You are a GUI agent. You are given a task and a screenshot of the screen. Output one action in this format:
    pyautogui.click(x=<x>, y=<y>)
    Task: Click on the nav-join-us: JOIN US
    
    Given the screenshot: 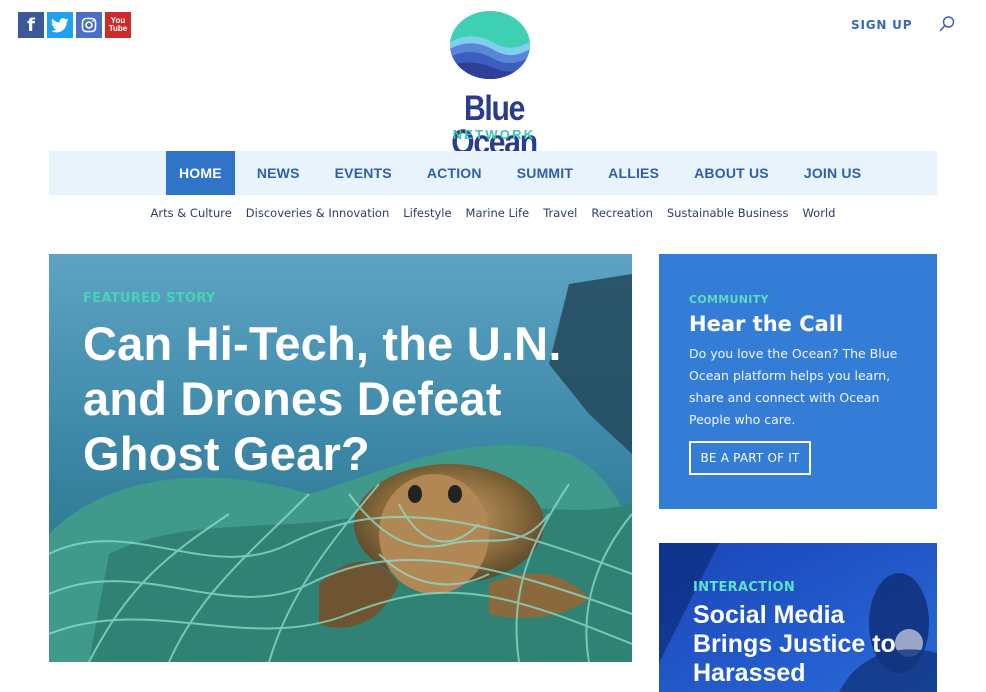 What is the action you would take?
    pyautogui.click(x=832, y=173)
    